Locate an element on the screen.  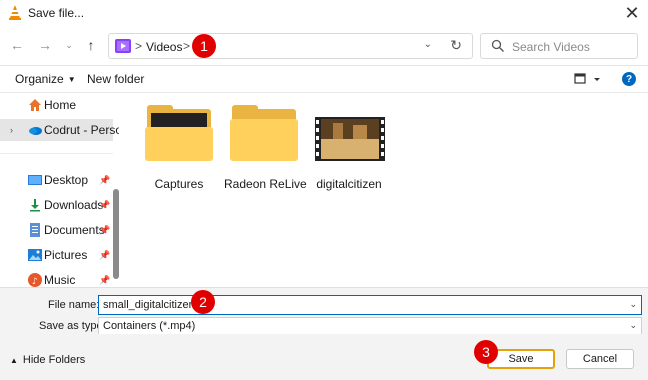
sidebar-item-desktop: Desktop 📌 is located at coordinates (56, 180).